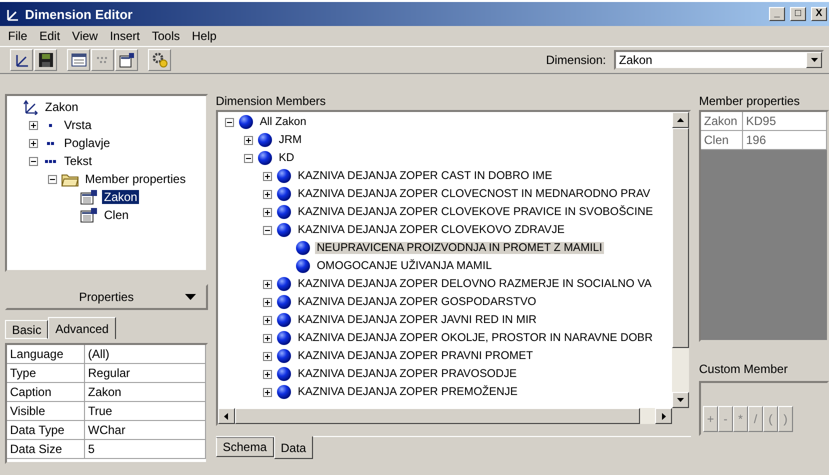 This screenshot has width=829, height=475. Describe the element at coordinates (474, 194) in the screenshot. I see `tree-item: KAZNIVA DEJANJA ZOPER CLOVECNOST IN MEDNARODNO PRAV` at that location.